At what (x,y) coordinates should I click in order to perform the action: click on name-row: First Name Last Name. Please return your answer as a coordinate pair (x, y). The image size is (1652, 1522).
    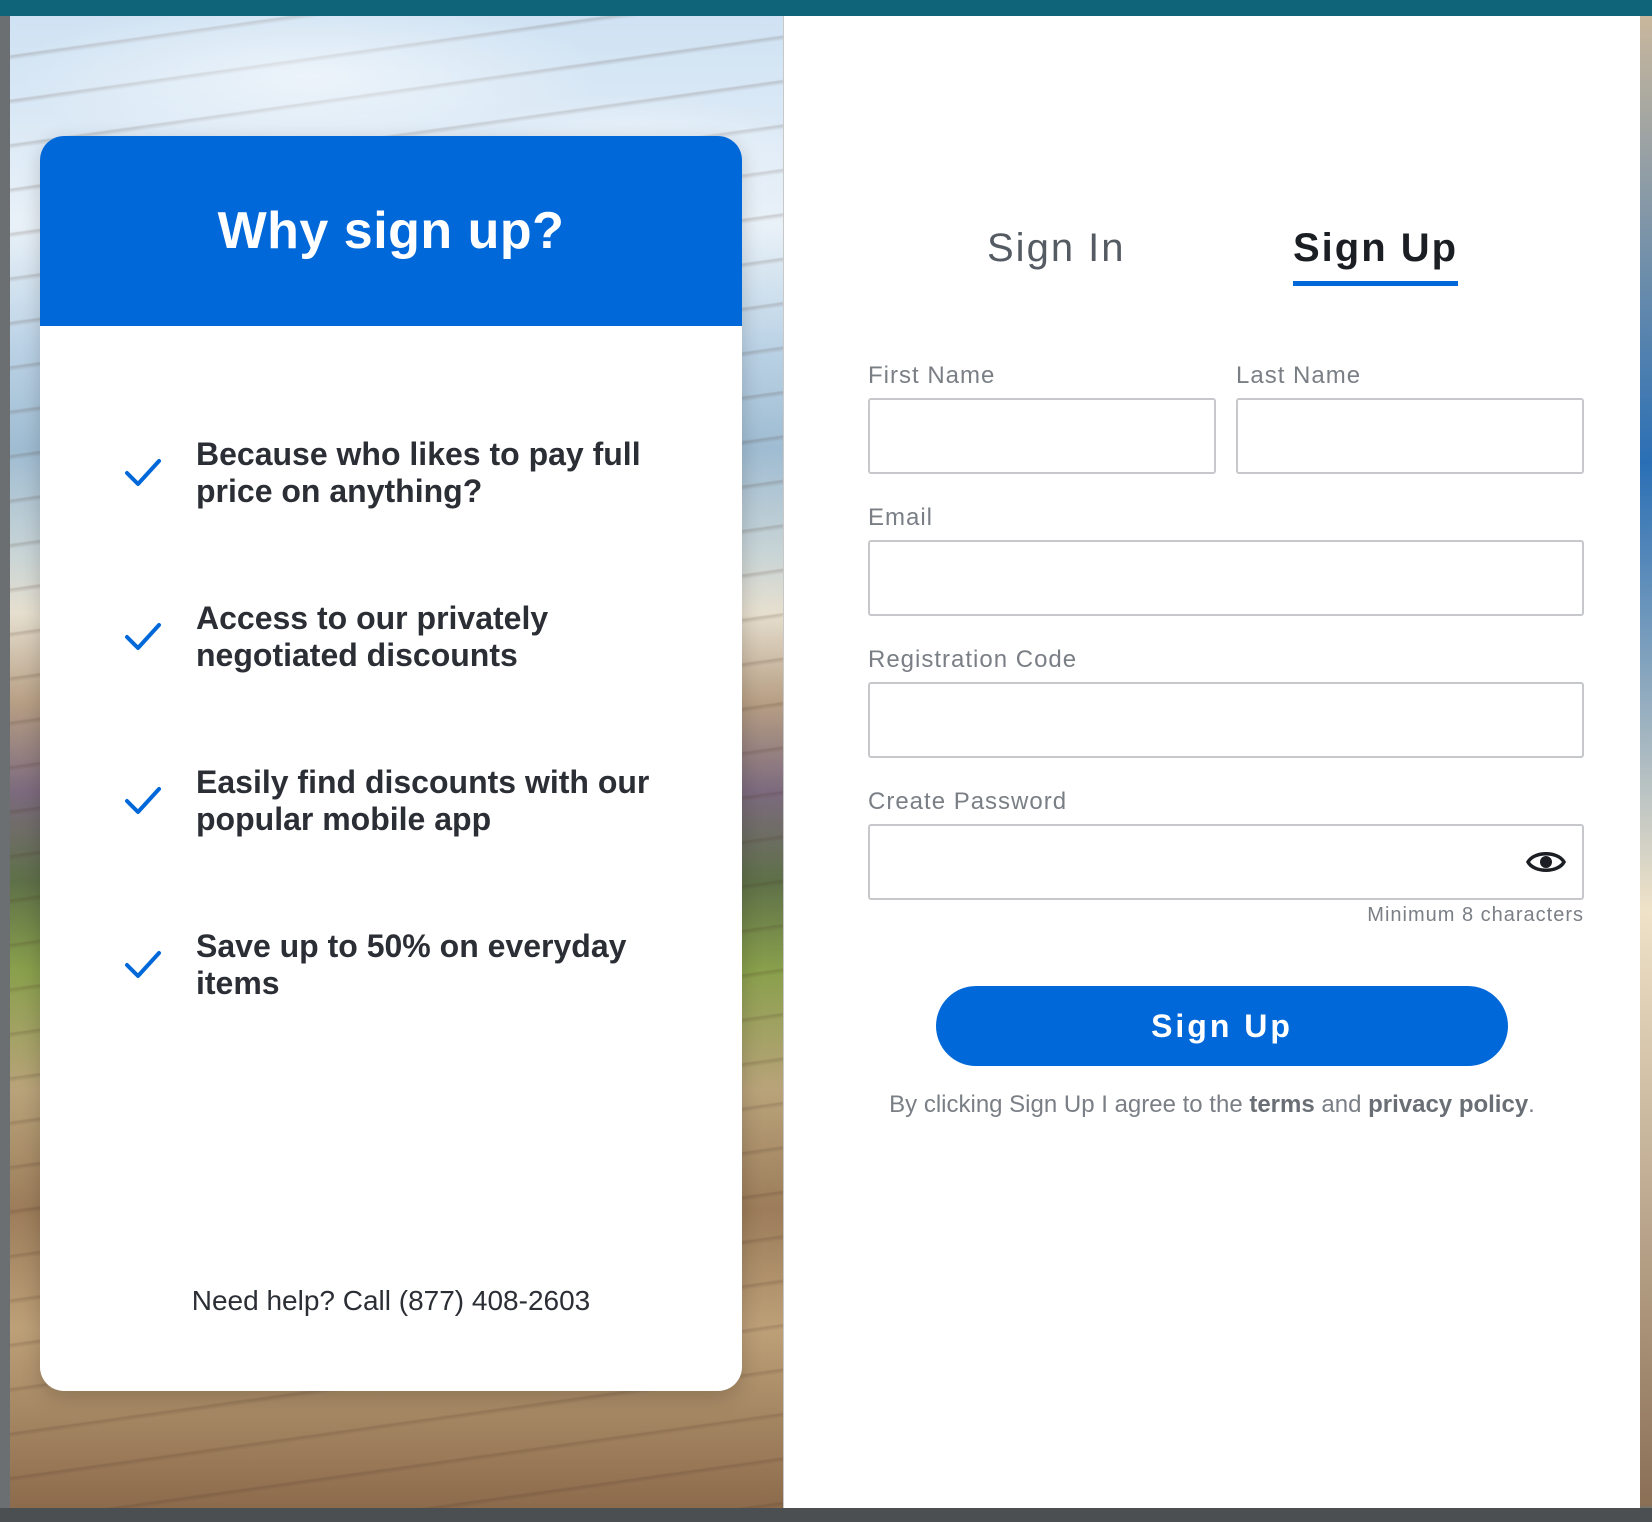
    Looking at the image, I should click on (1226, 433).